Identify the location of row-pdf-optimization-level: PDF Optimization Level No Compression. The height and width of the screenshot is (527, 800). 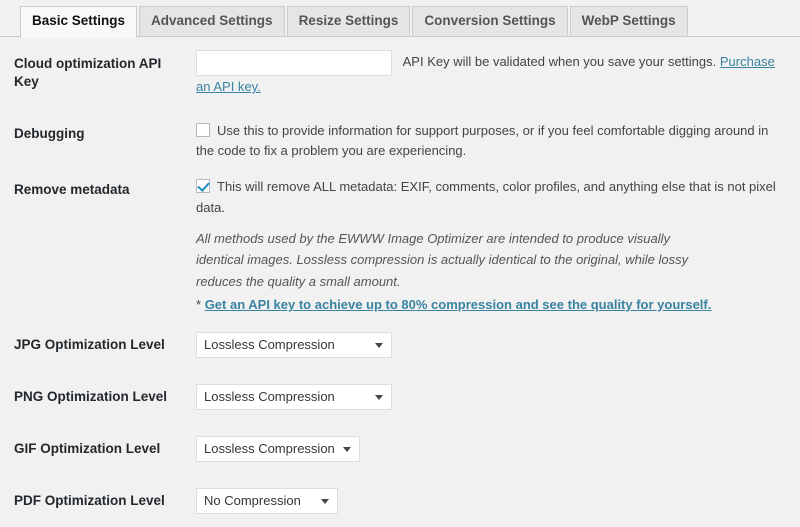
(400, 501).